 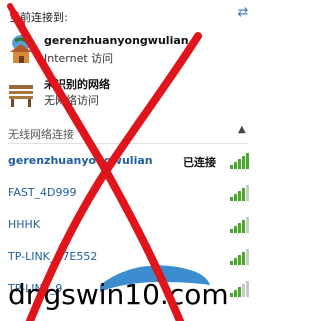 I want to click on bench-network-icon, so click(x=21, y=96).